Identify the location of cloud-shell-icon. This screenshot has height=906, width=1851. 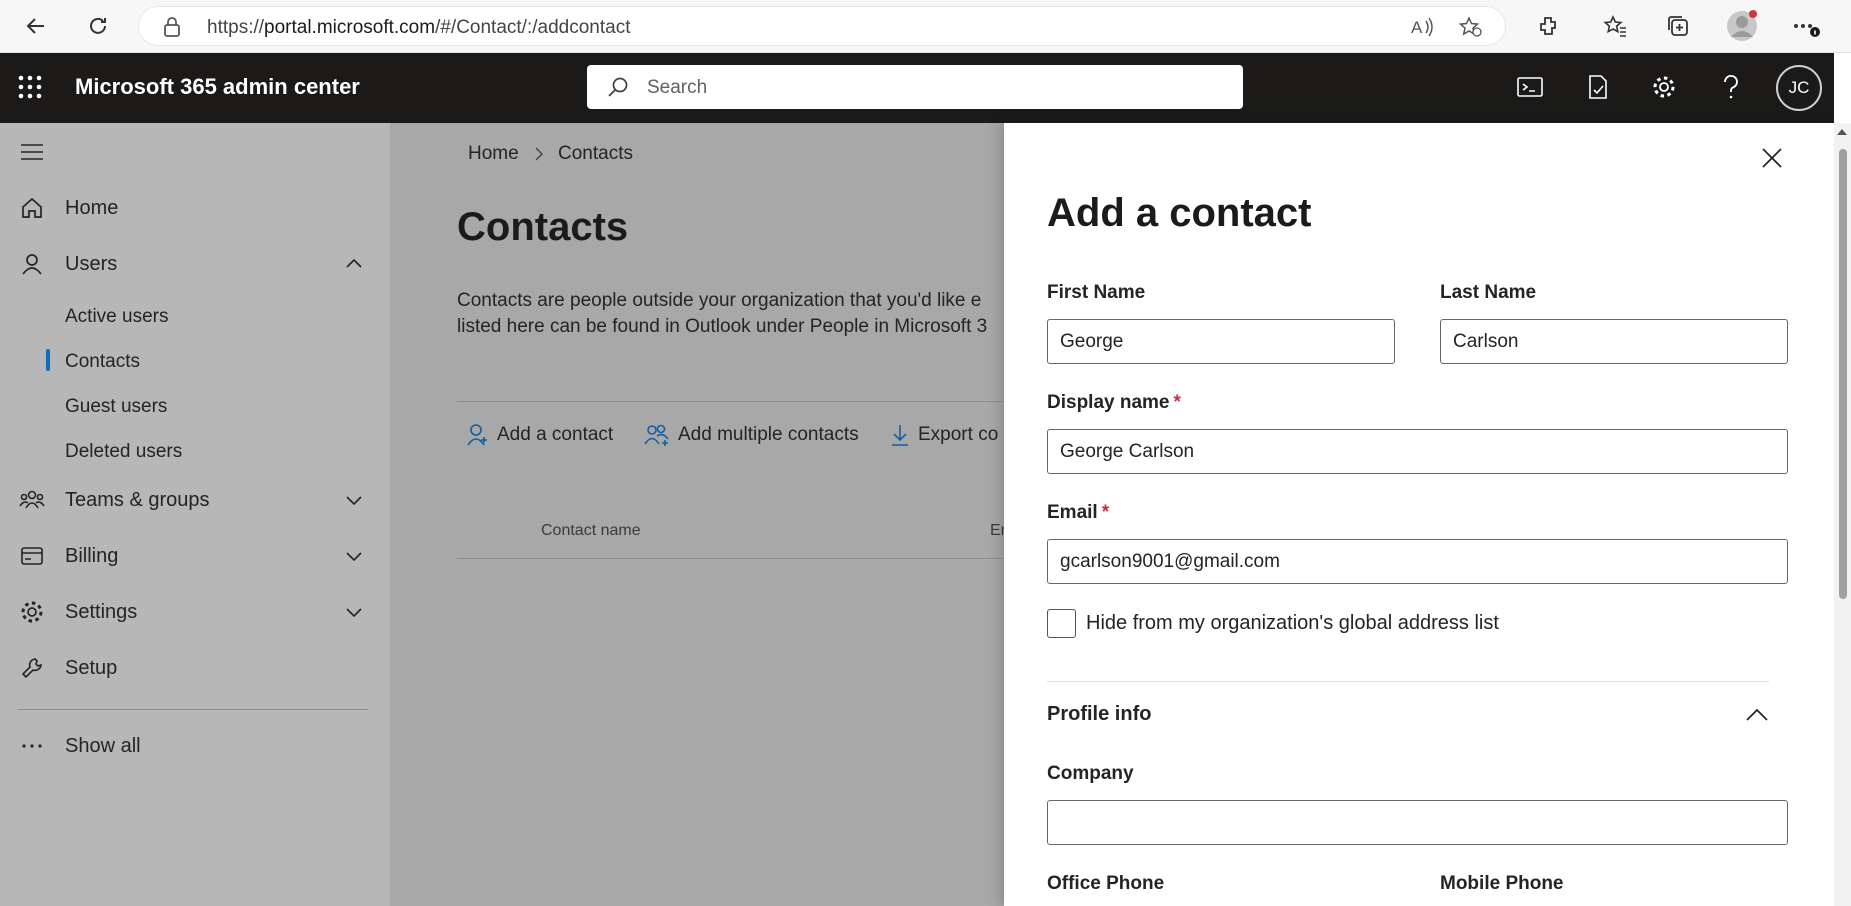
(1530, 87).